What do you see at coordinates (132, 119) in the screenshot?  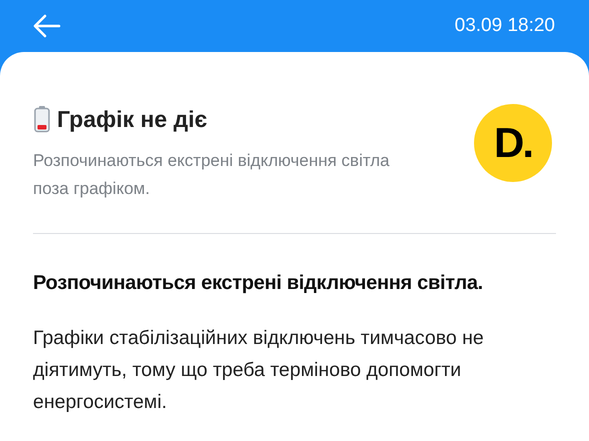 I see `notice-title: Графік не діє` at bounding box center [132, 119].